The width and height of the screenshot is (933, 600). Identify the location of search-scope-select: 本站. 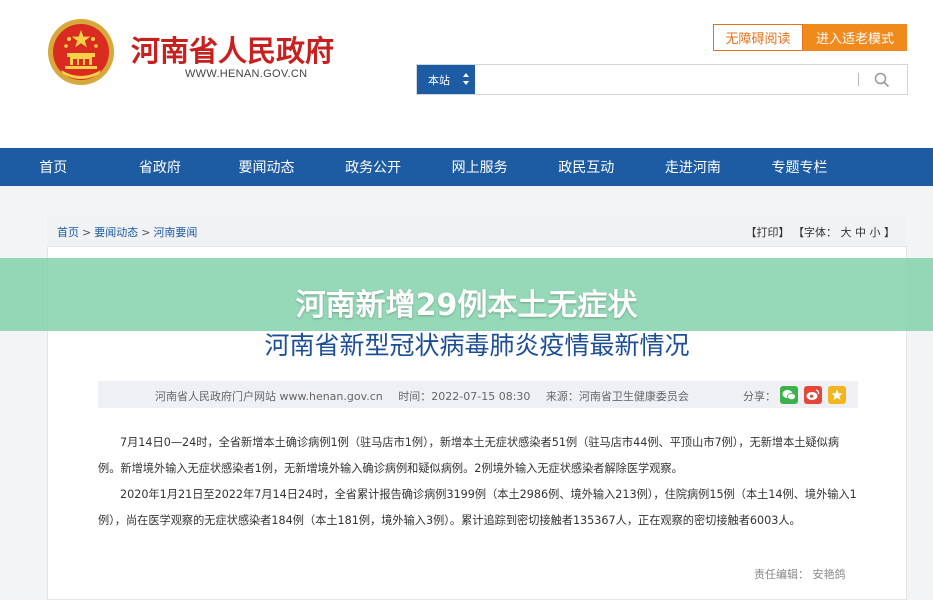
(446, 79).